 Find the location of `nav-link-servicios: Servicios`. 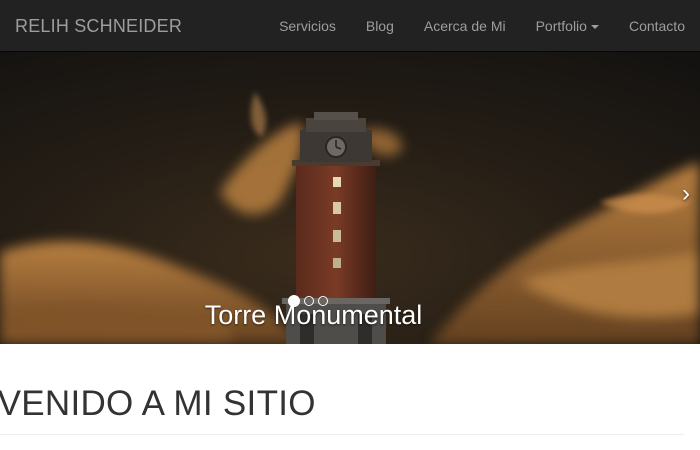

nav-link-servicios: Servicios is located at coordinates (307, 26).